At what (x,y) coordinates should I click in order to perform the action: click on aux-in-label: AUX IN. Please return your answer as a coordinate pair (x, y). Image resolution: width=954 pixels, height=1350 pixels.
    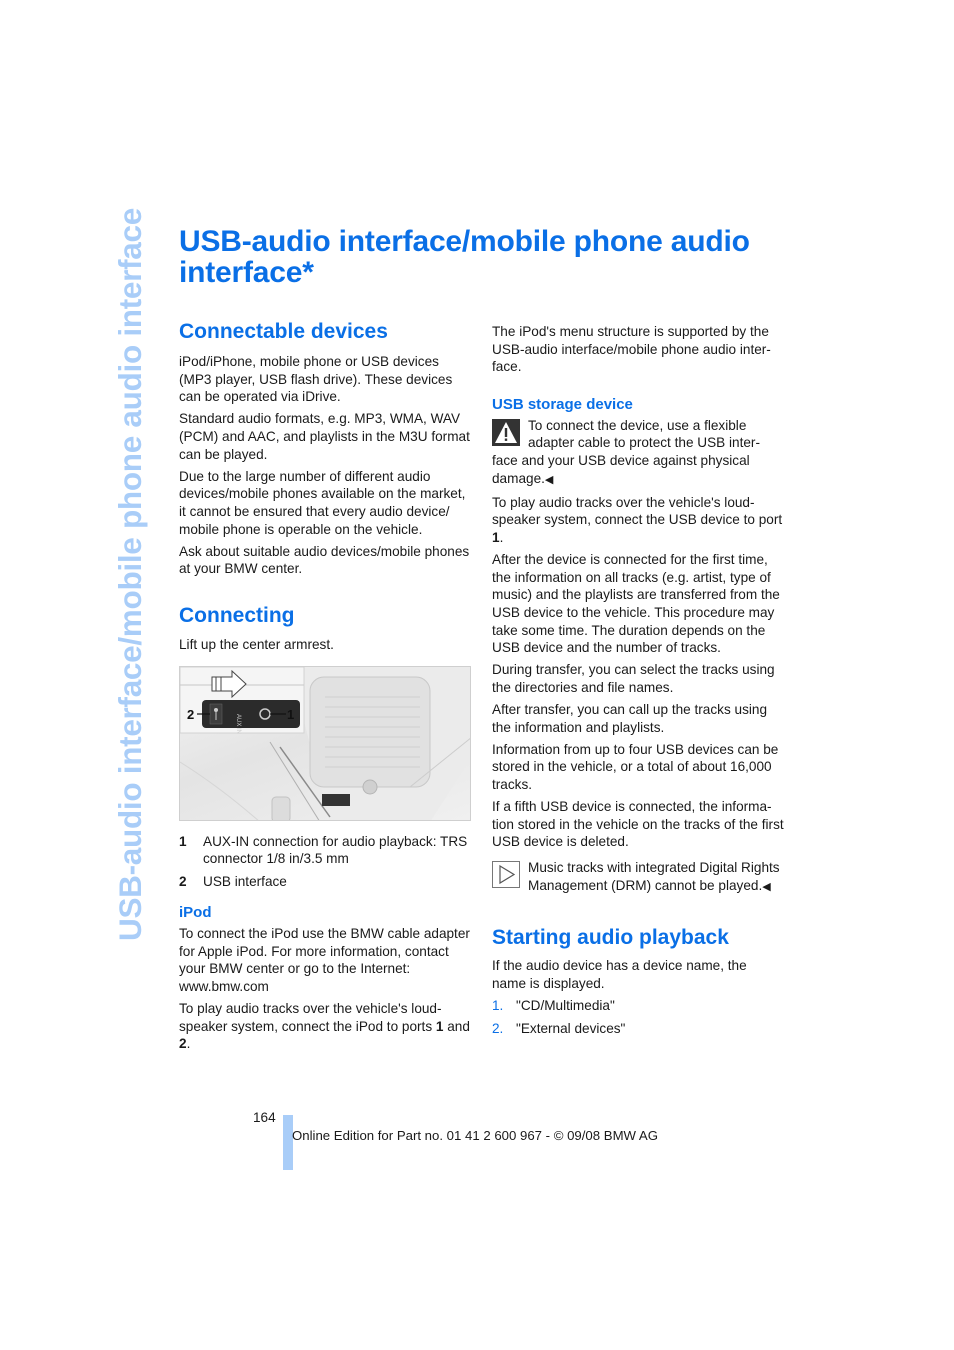
    Looking at the image, I should click on (238, 724).